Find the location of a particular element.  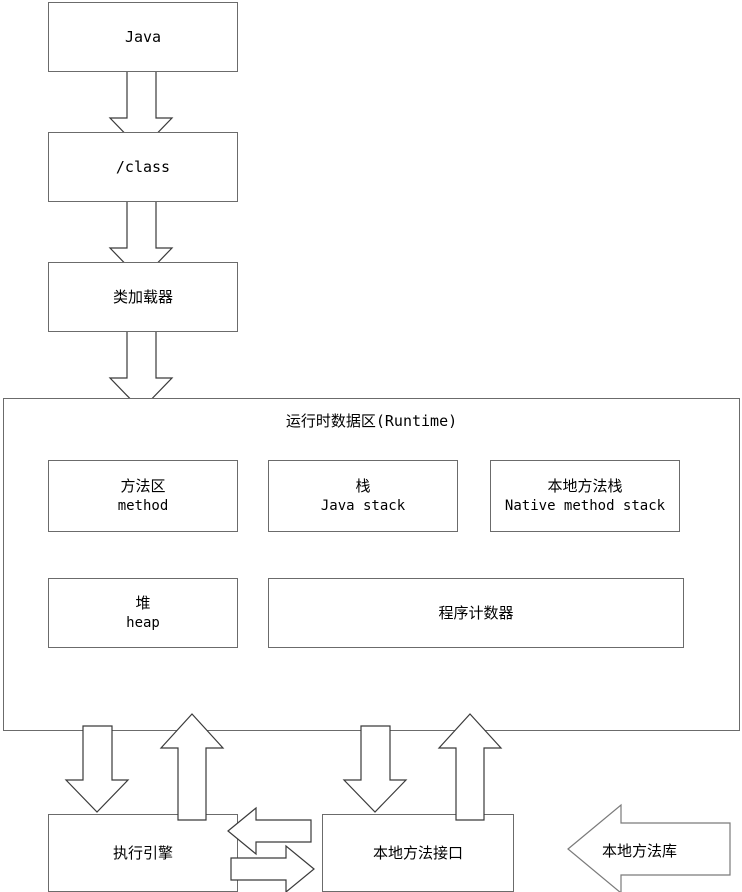

arrow-execution-engine-to-native-interface is located at coordinates (272, 868).